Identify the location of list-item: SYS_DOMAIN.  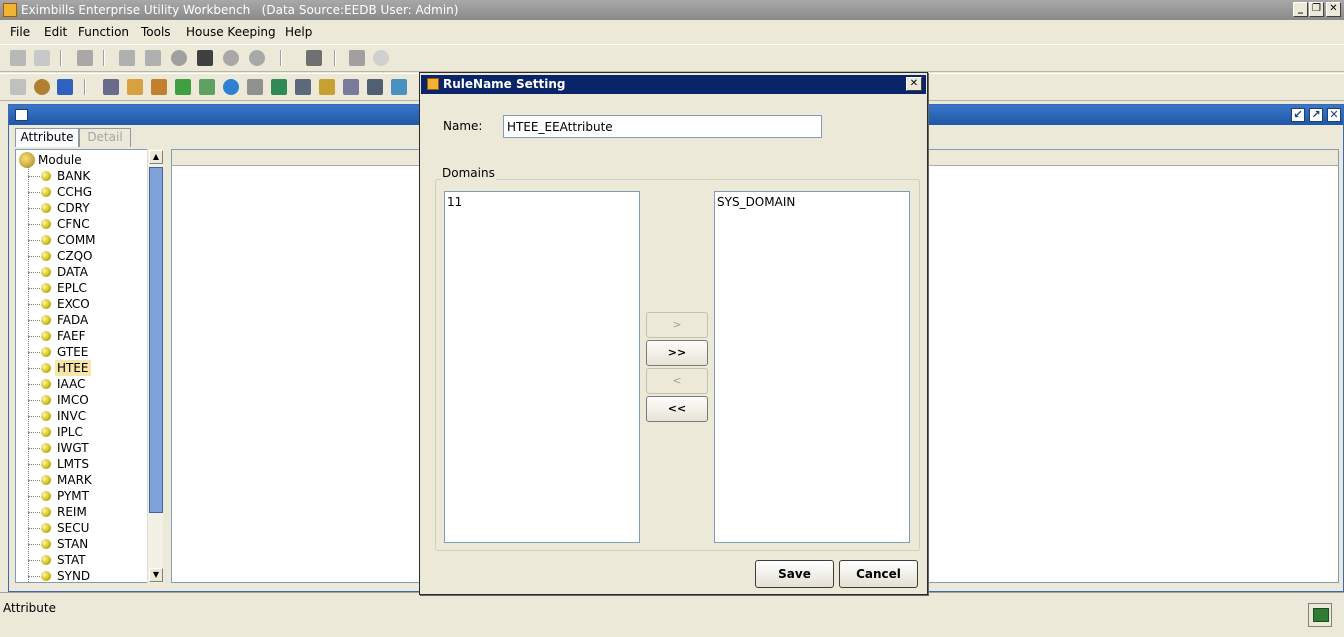
(756, 202).